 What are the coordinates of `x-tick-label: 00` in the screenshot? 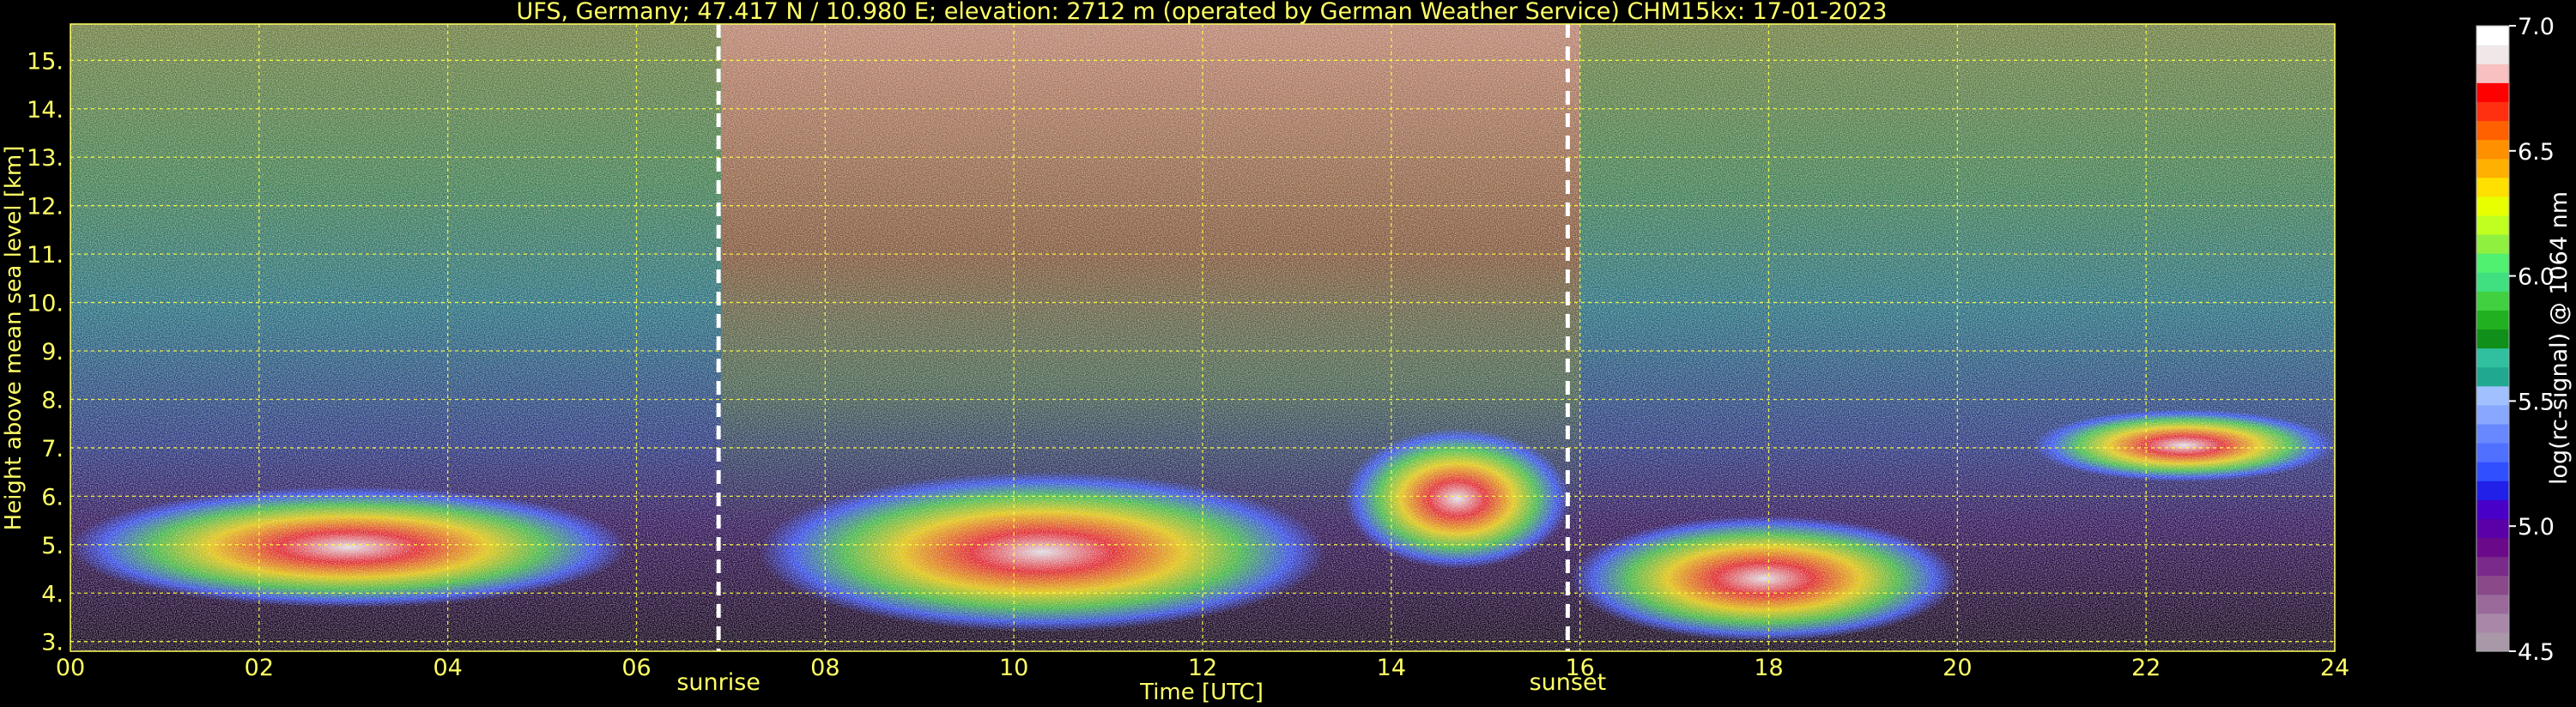 It's located at (70, 668).